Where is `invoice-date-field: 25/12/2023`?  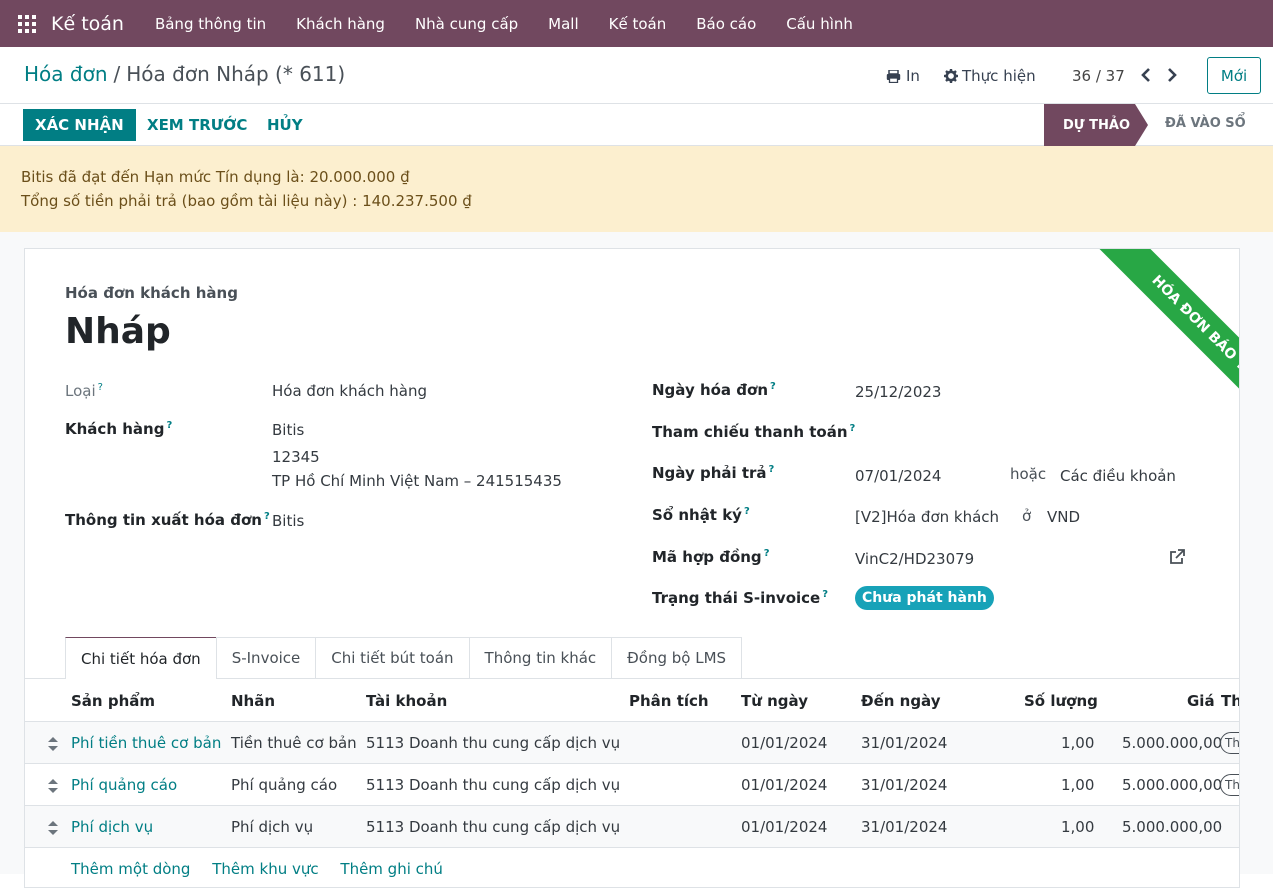
invoice-date-field: 25/12/2023 is located at coordinates (898, 392).